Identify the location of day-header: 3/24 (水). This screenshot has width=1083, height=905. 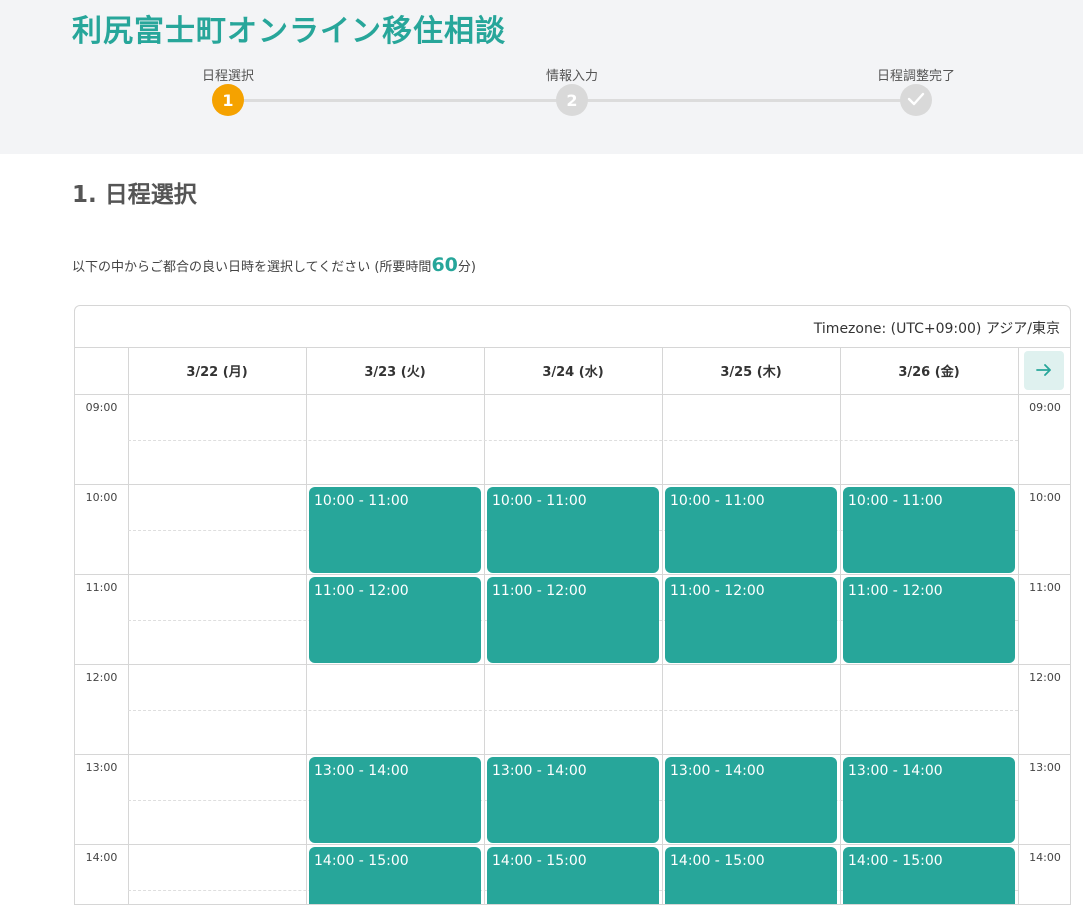
(573, 372).